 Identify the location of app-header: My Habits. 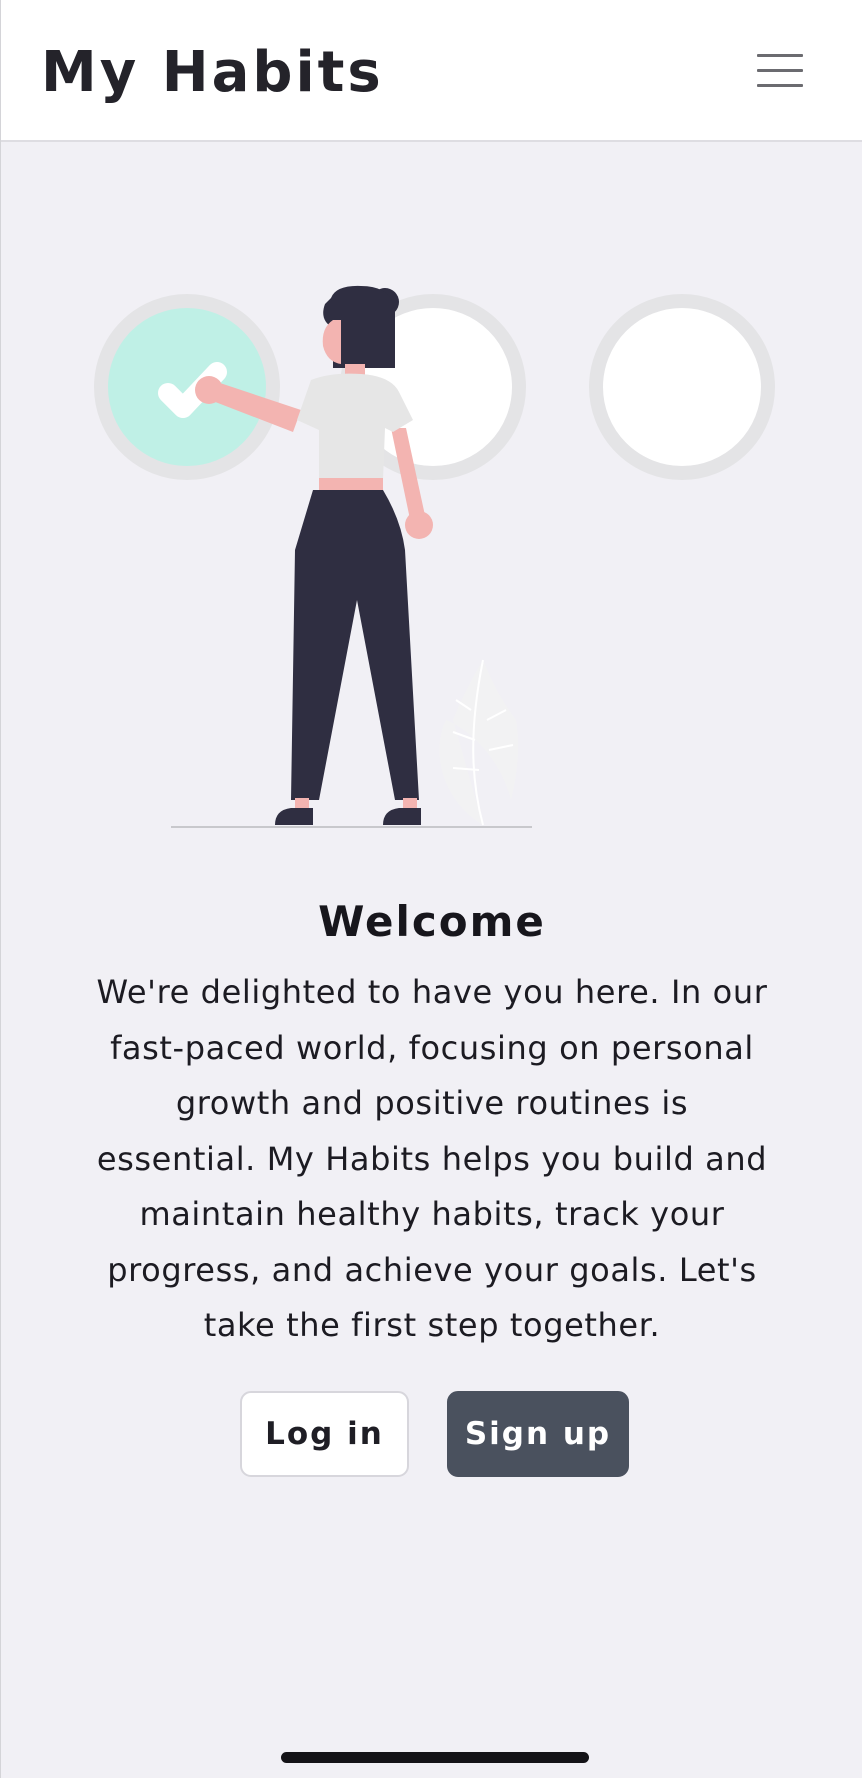
(431, 71).